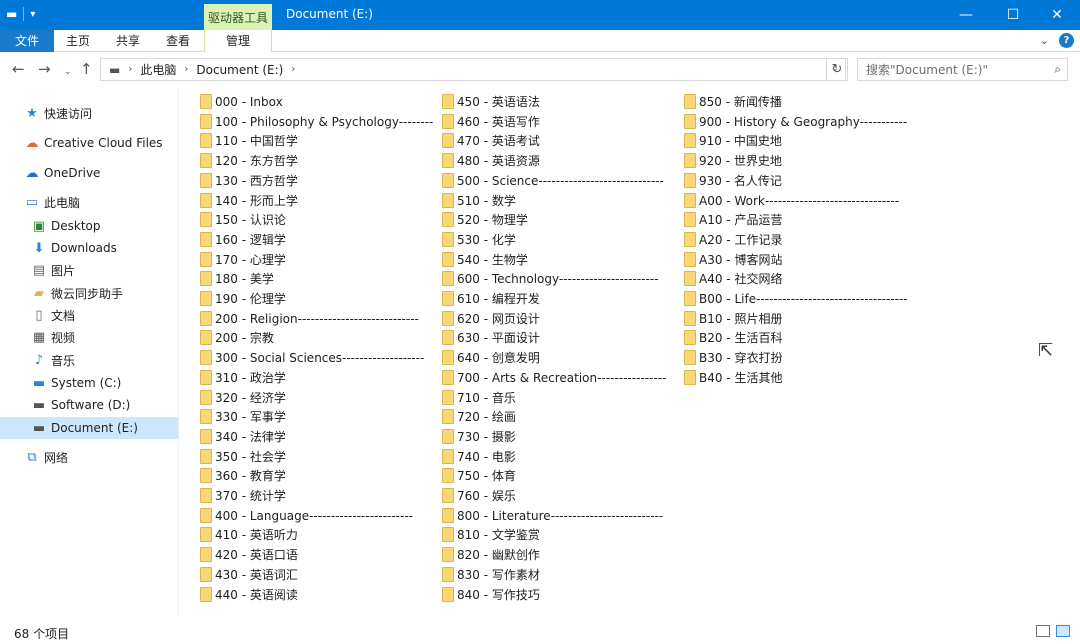 This screenshot has width=1080, height=644. What do you see at coordinates (238, 41) in the screenshot?
I see `tab-manage: 管理` at bounding box center [238, 41].